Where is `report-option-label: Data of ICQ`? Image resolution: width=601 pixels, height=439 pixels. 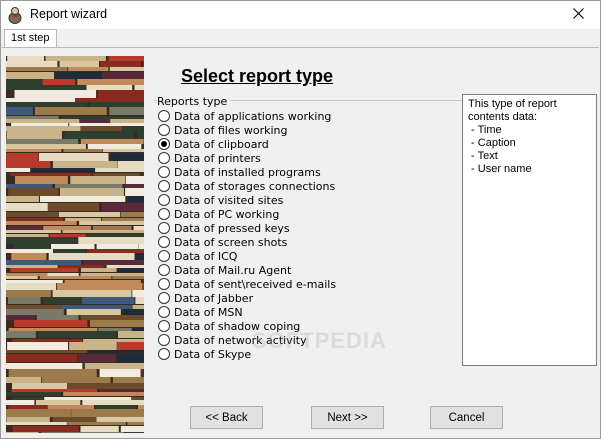 report-option-label: Data of ICQ is located at coordinates (206, 256).